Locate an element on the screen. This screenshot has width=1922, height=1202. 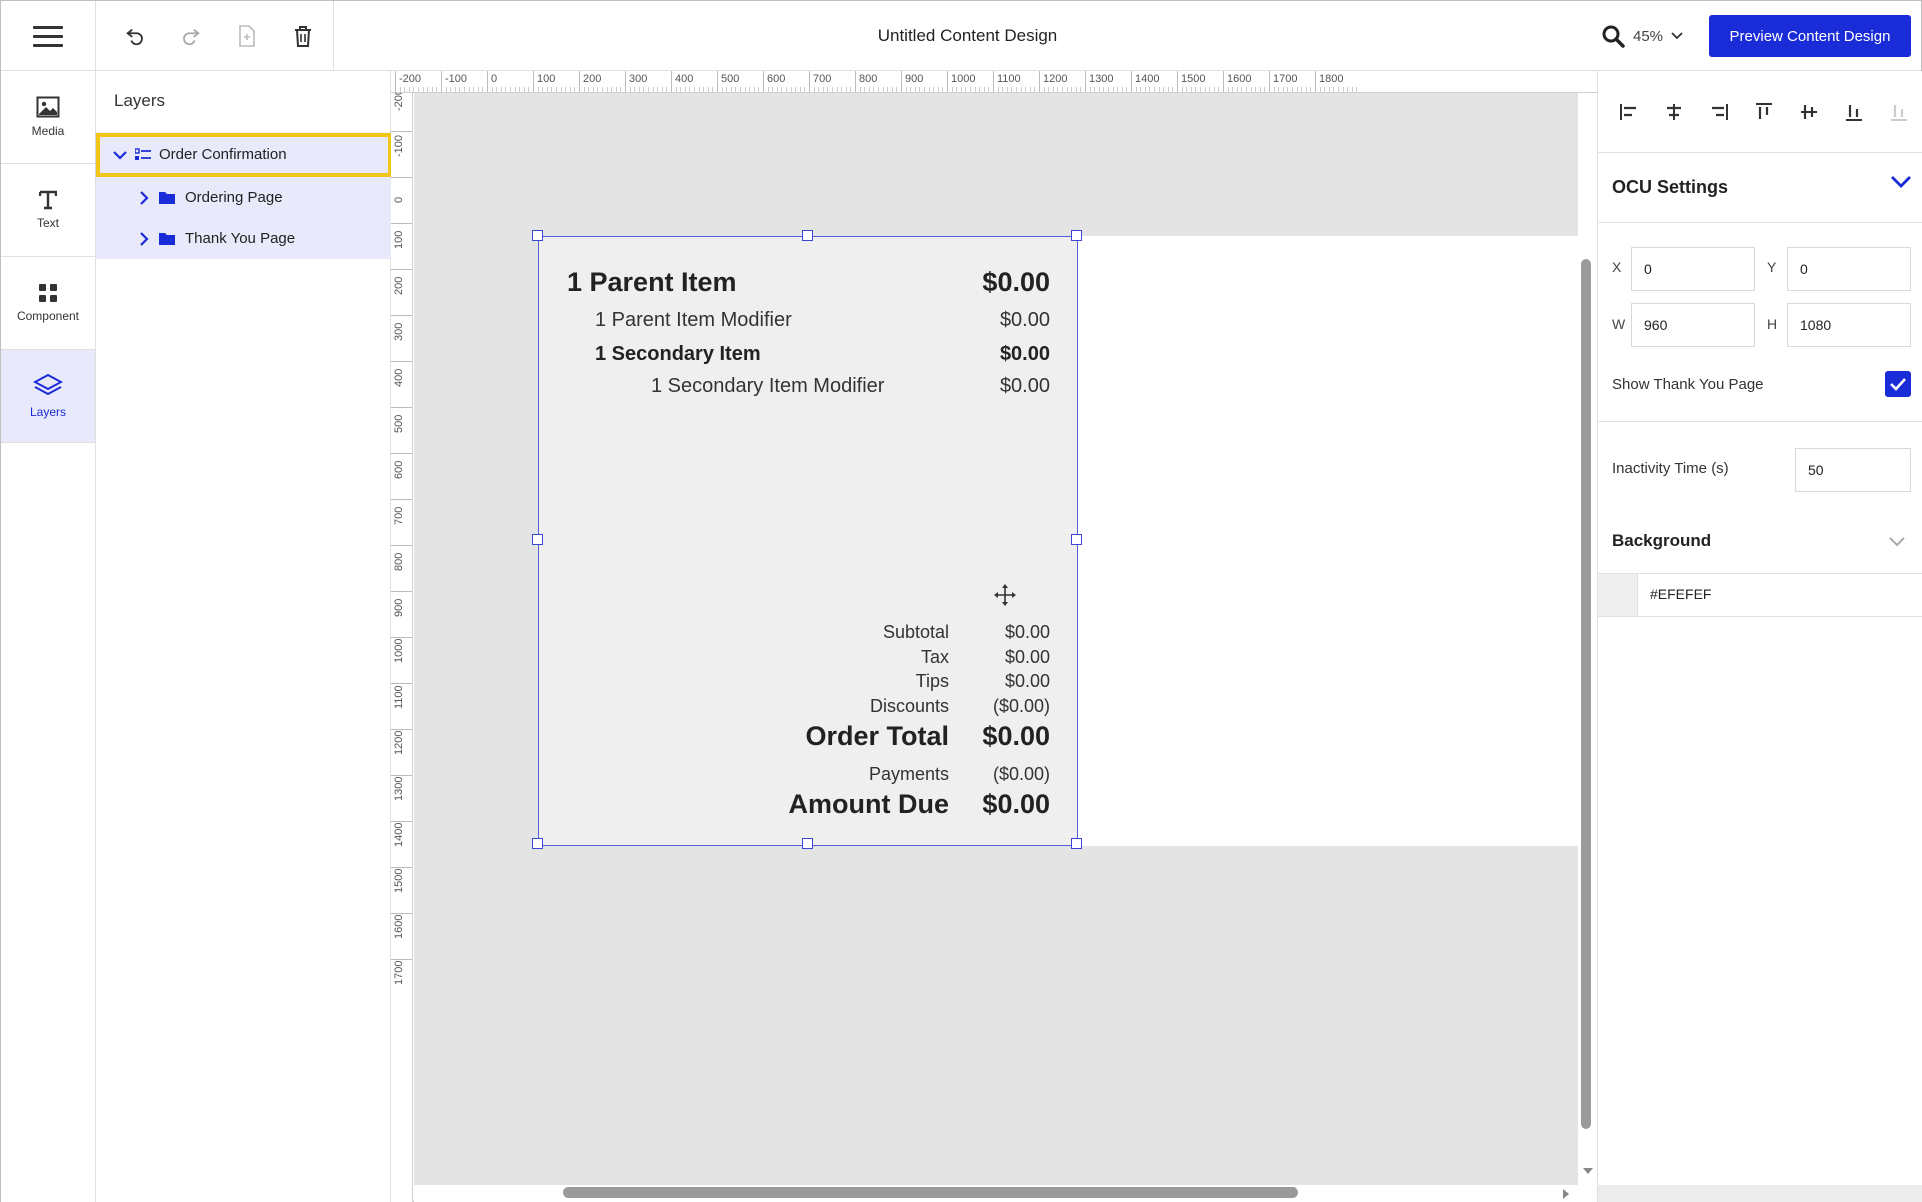
w-label: W is located at coordinates (1619, 324).